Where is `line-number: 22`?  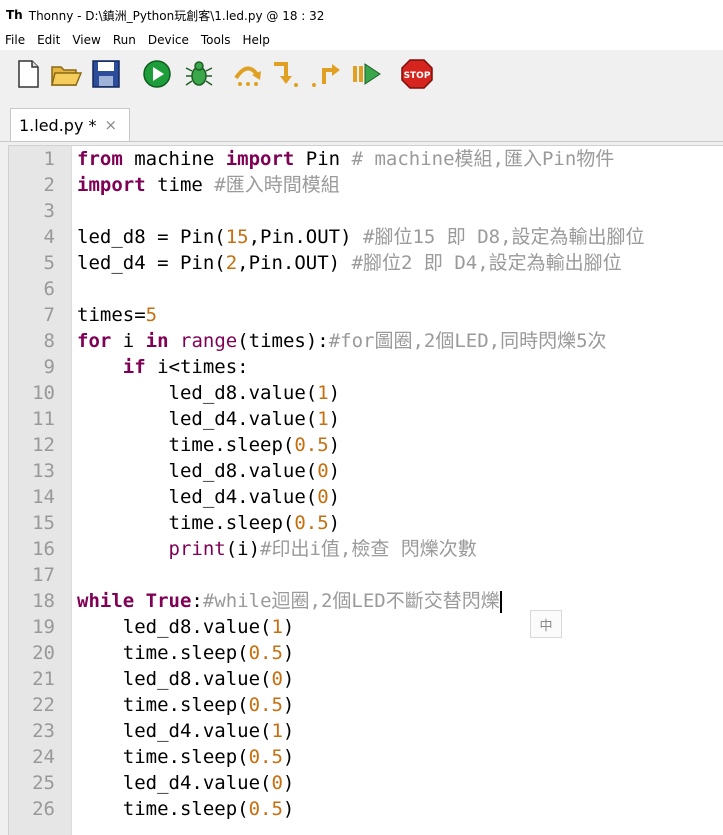
line-number: 22 is located at coordinates (43, 705).